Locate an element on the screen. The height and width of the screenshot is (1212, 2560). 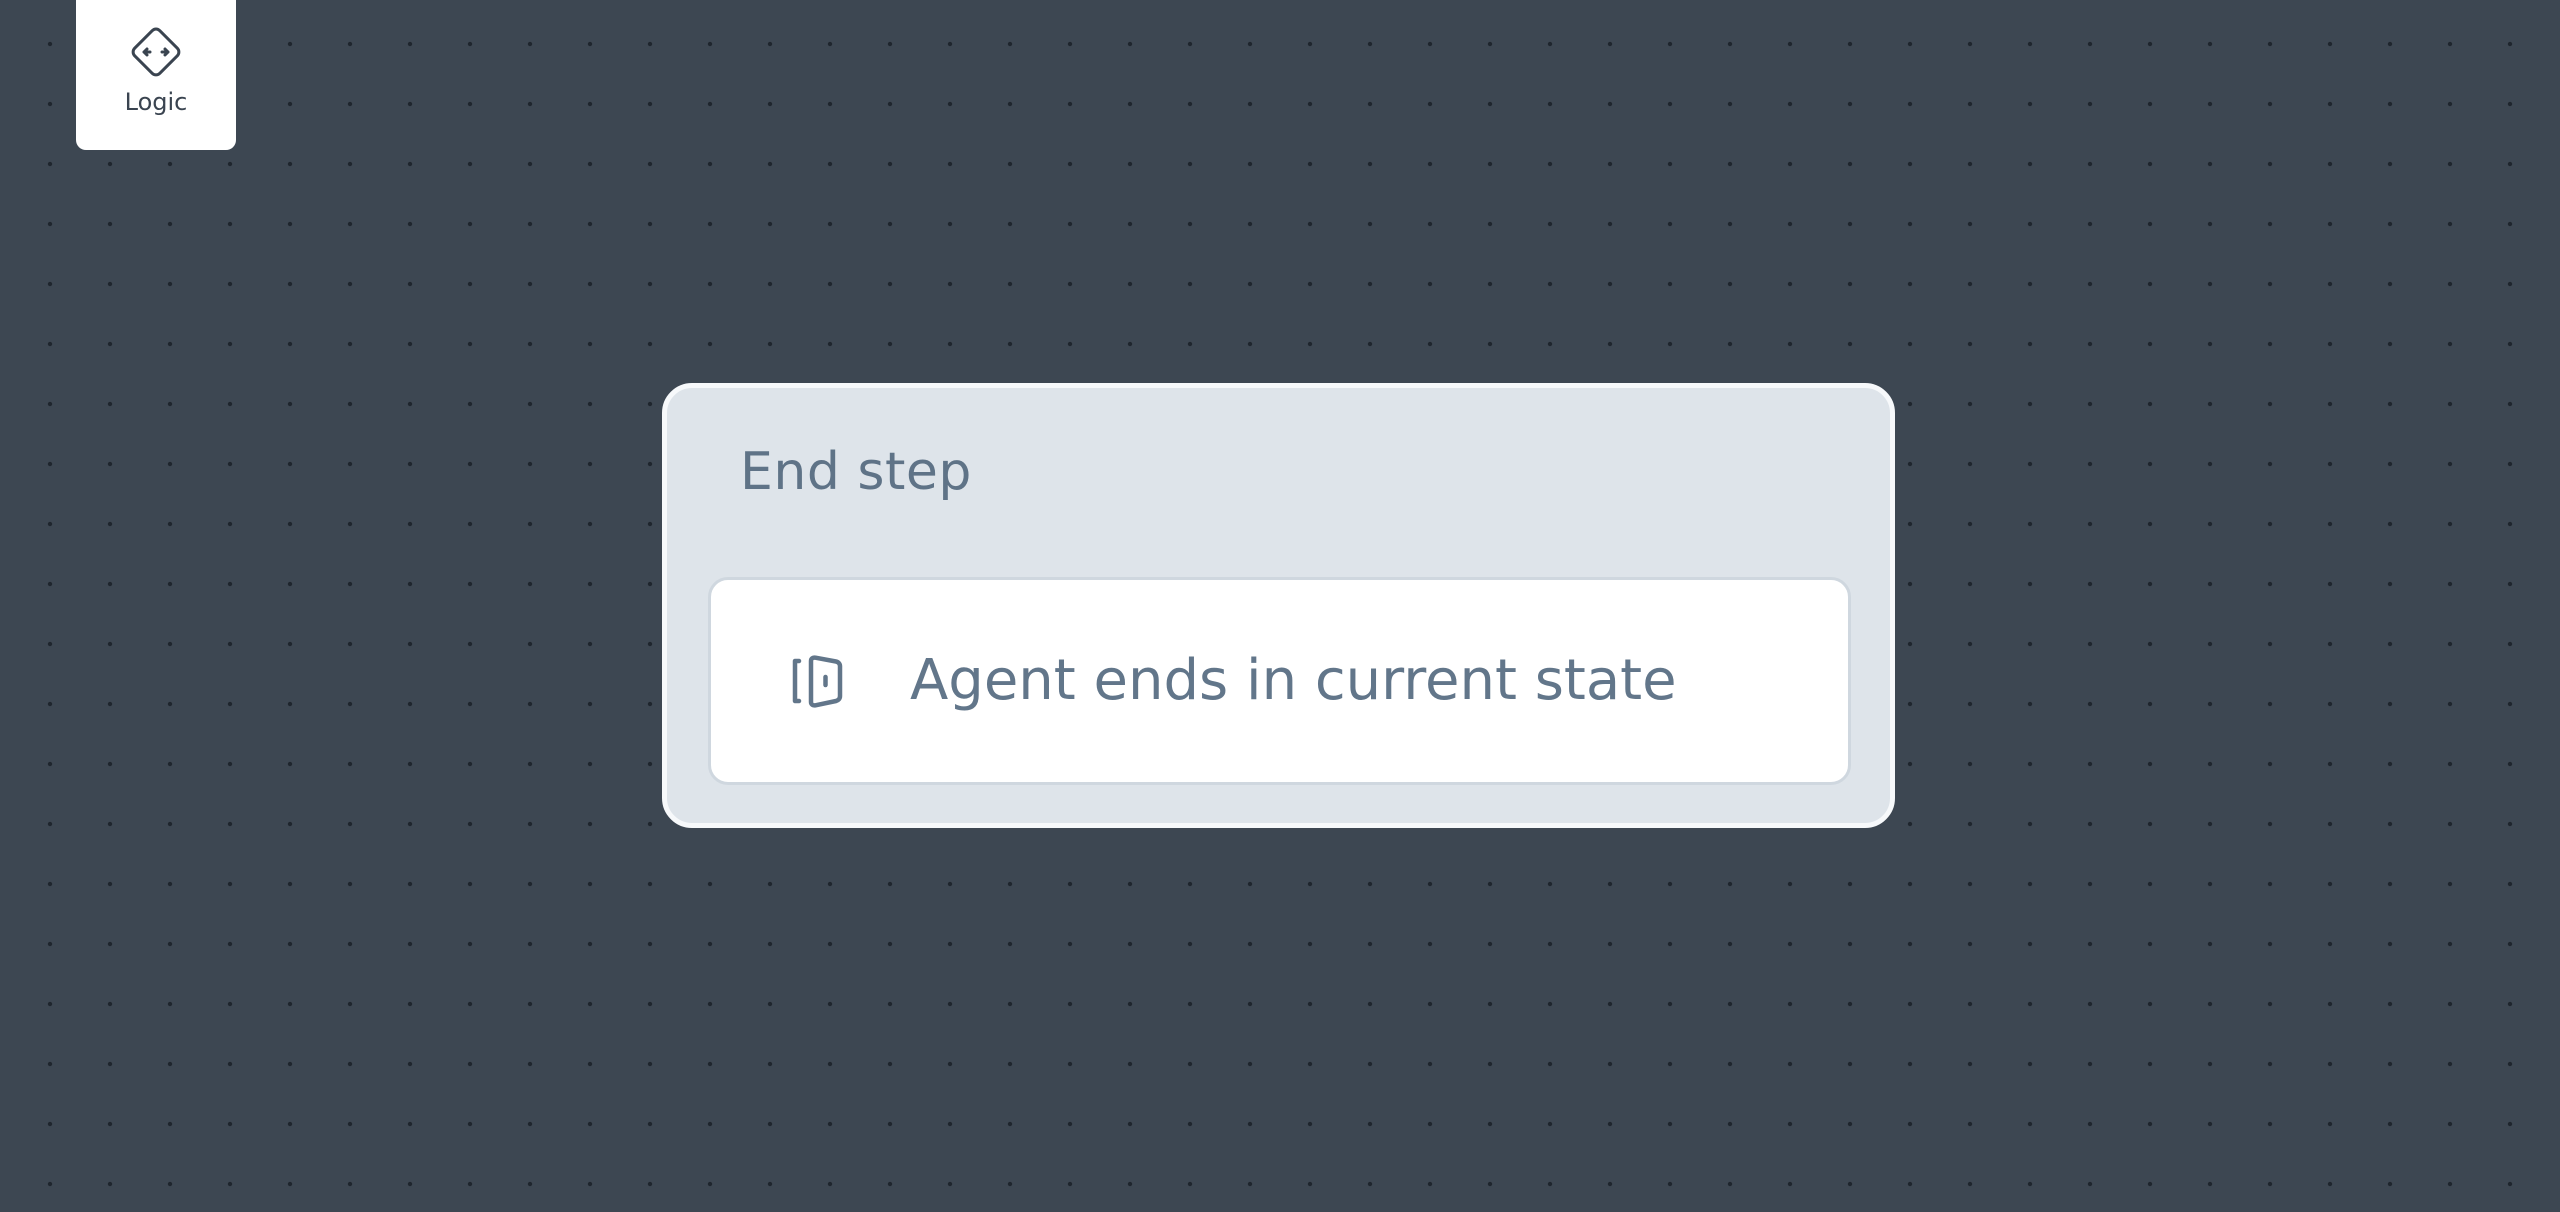
logic-tool-button: Logic is located at coordinates (156, 75).